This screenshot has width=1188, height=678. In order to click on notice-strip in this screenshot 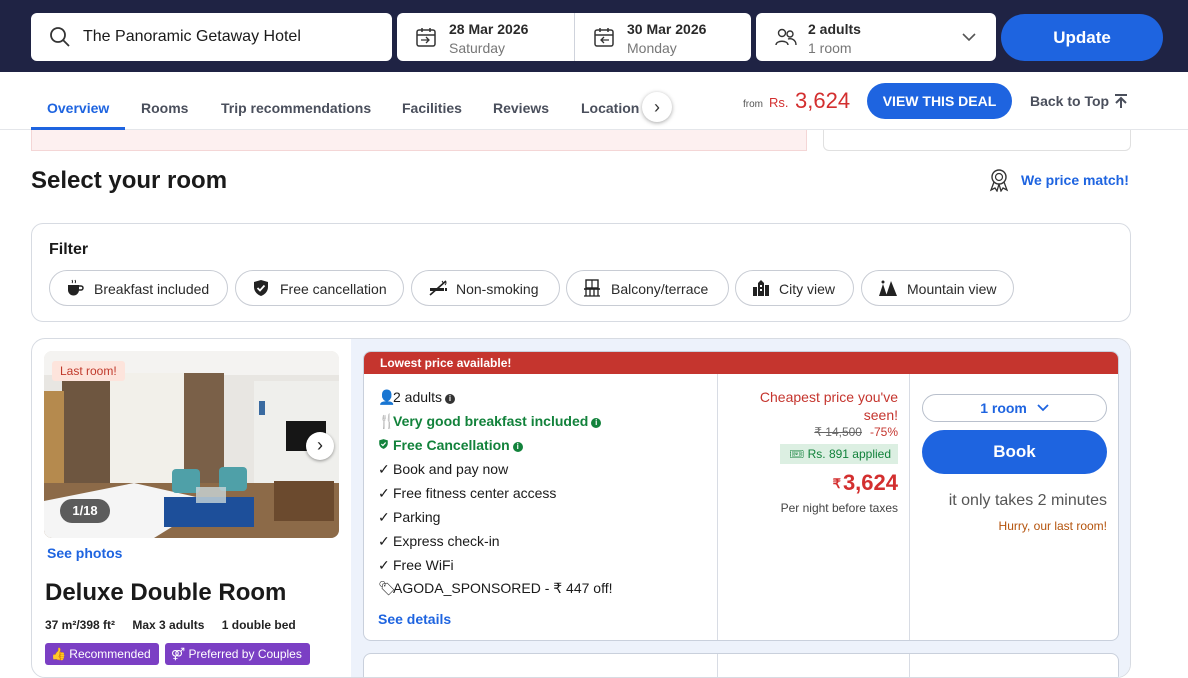, I will do `click(419, 140)`.